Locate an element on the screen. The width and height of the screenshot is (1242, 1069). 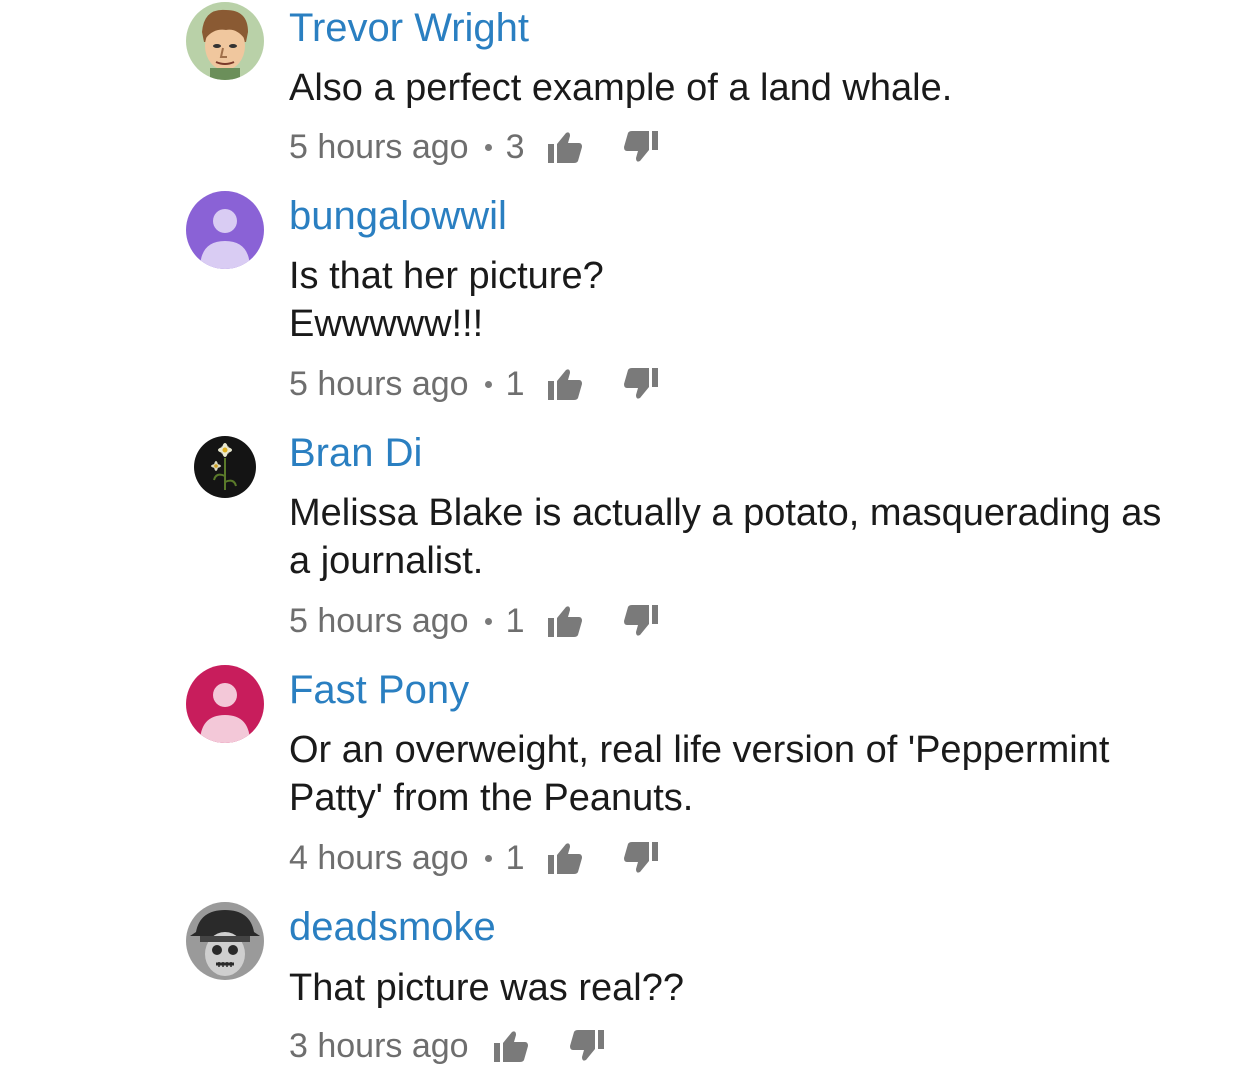
comment-meta: 3 hours ago is located at coordinates (448, 1046).